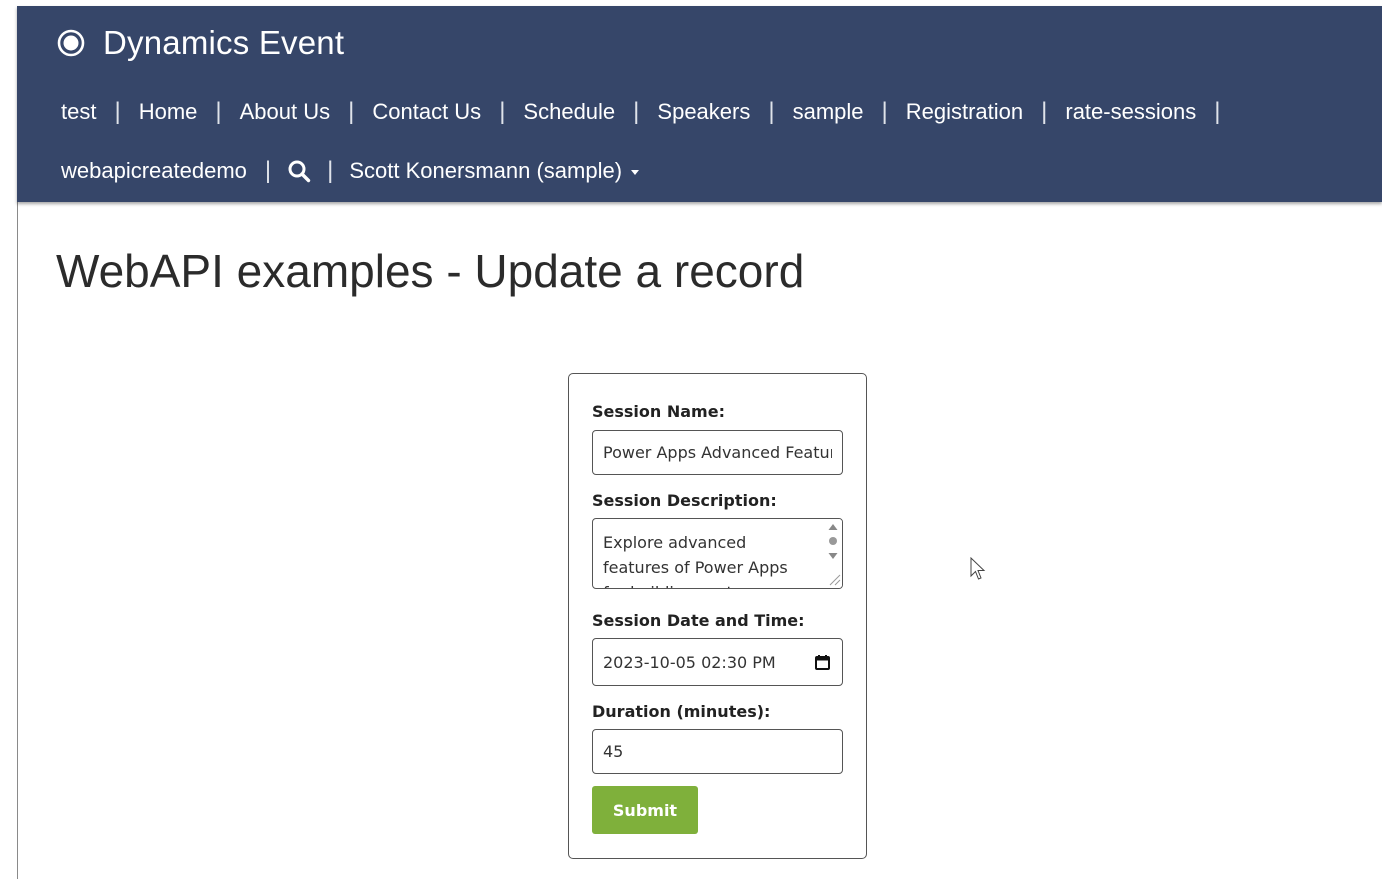 The height and width of the screenshot is (879, 1382). I want to click on session-datetime-input: 2023-10-05 02:30 PM, so click(717, 662).